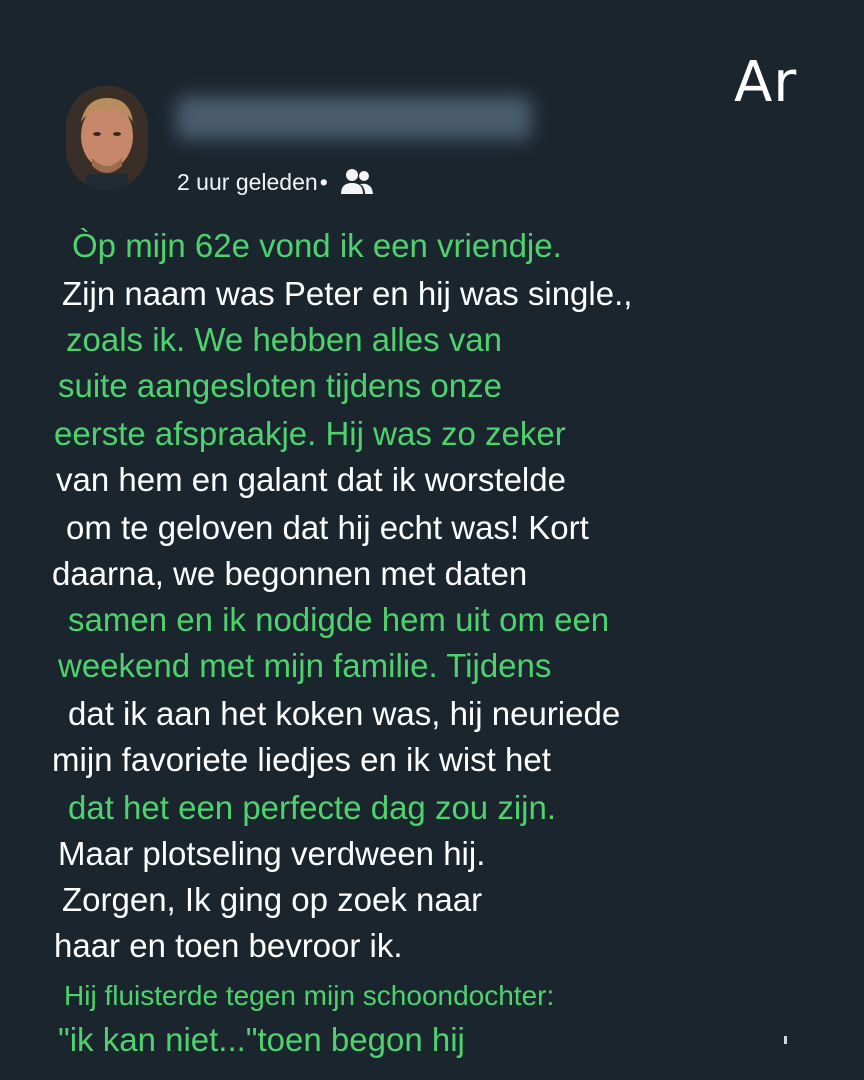  What do you see at coordinates (339, 619) in the screenshot?
I see `story-line: samen en ik nodigde hem uit om een` at bounding box center [339, 619].